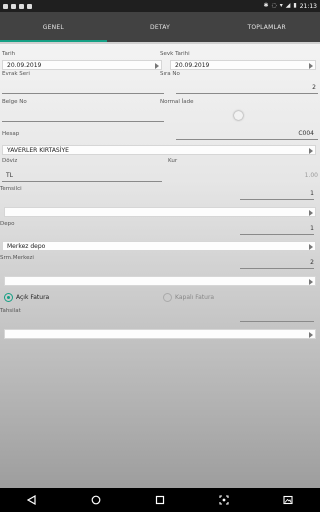 The image size is (320, 512). I want to click on gallery-button, so click(288, 500).